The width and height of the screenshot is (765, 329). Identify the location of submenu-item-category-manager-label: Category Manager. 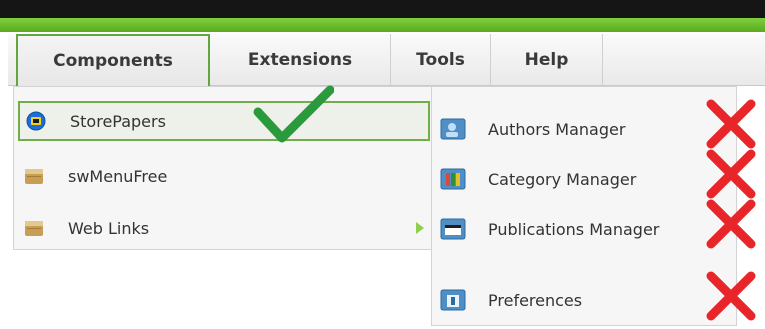
(562, 179).